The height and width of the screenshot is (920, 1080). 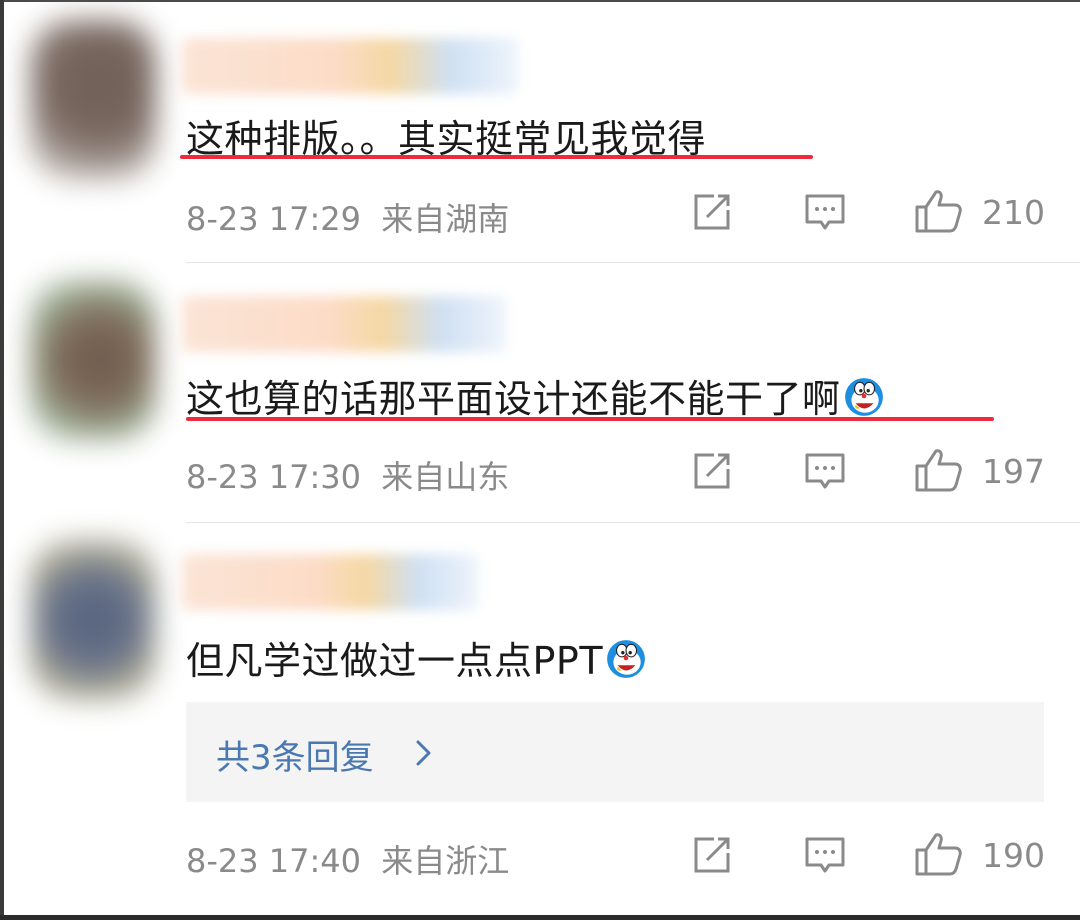 I want to click on replies-link: 共3条回复, so click(x=295, y=754).